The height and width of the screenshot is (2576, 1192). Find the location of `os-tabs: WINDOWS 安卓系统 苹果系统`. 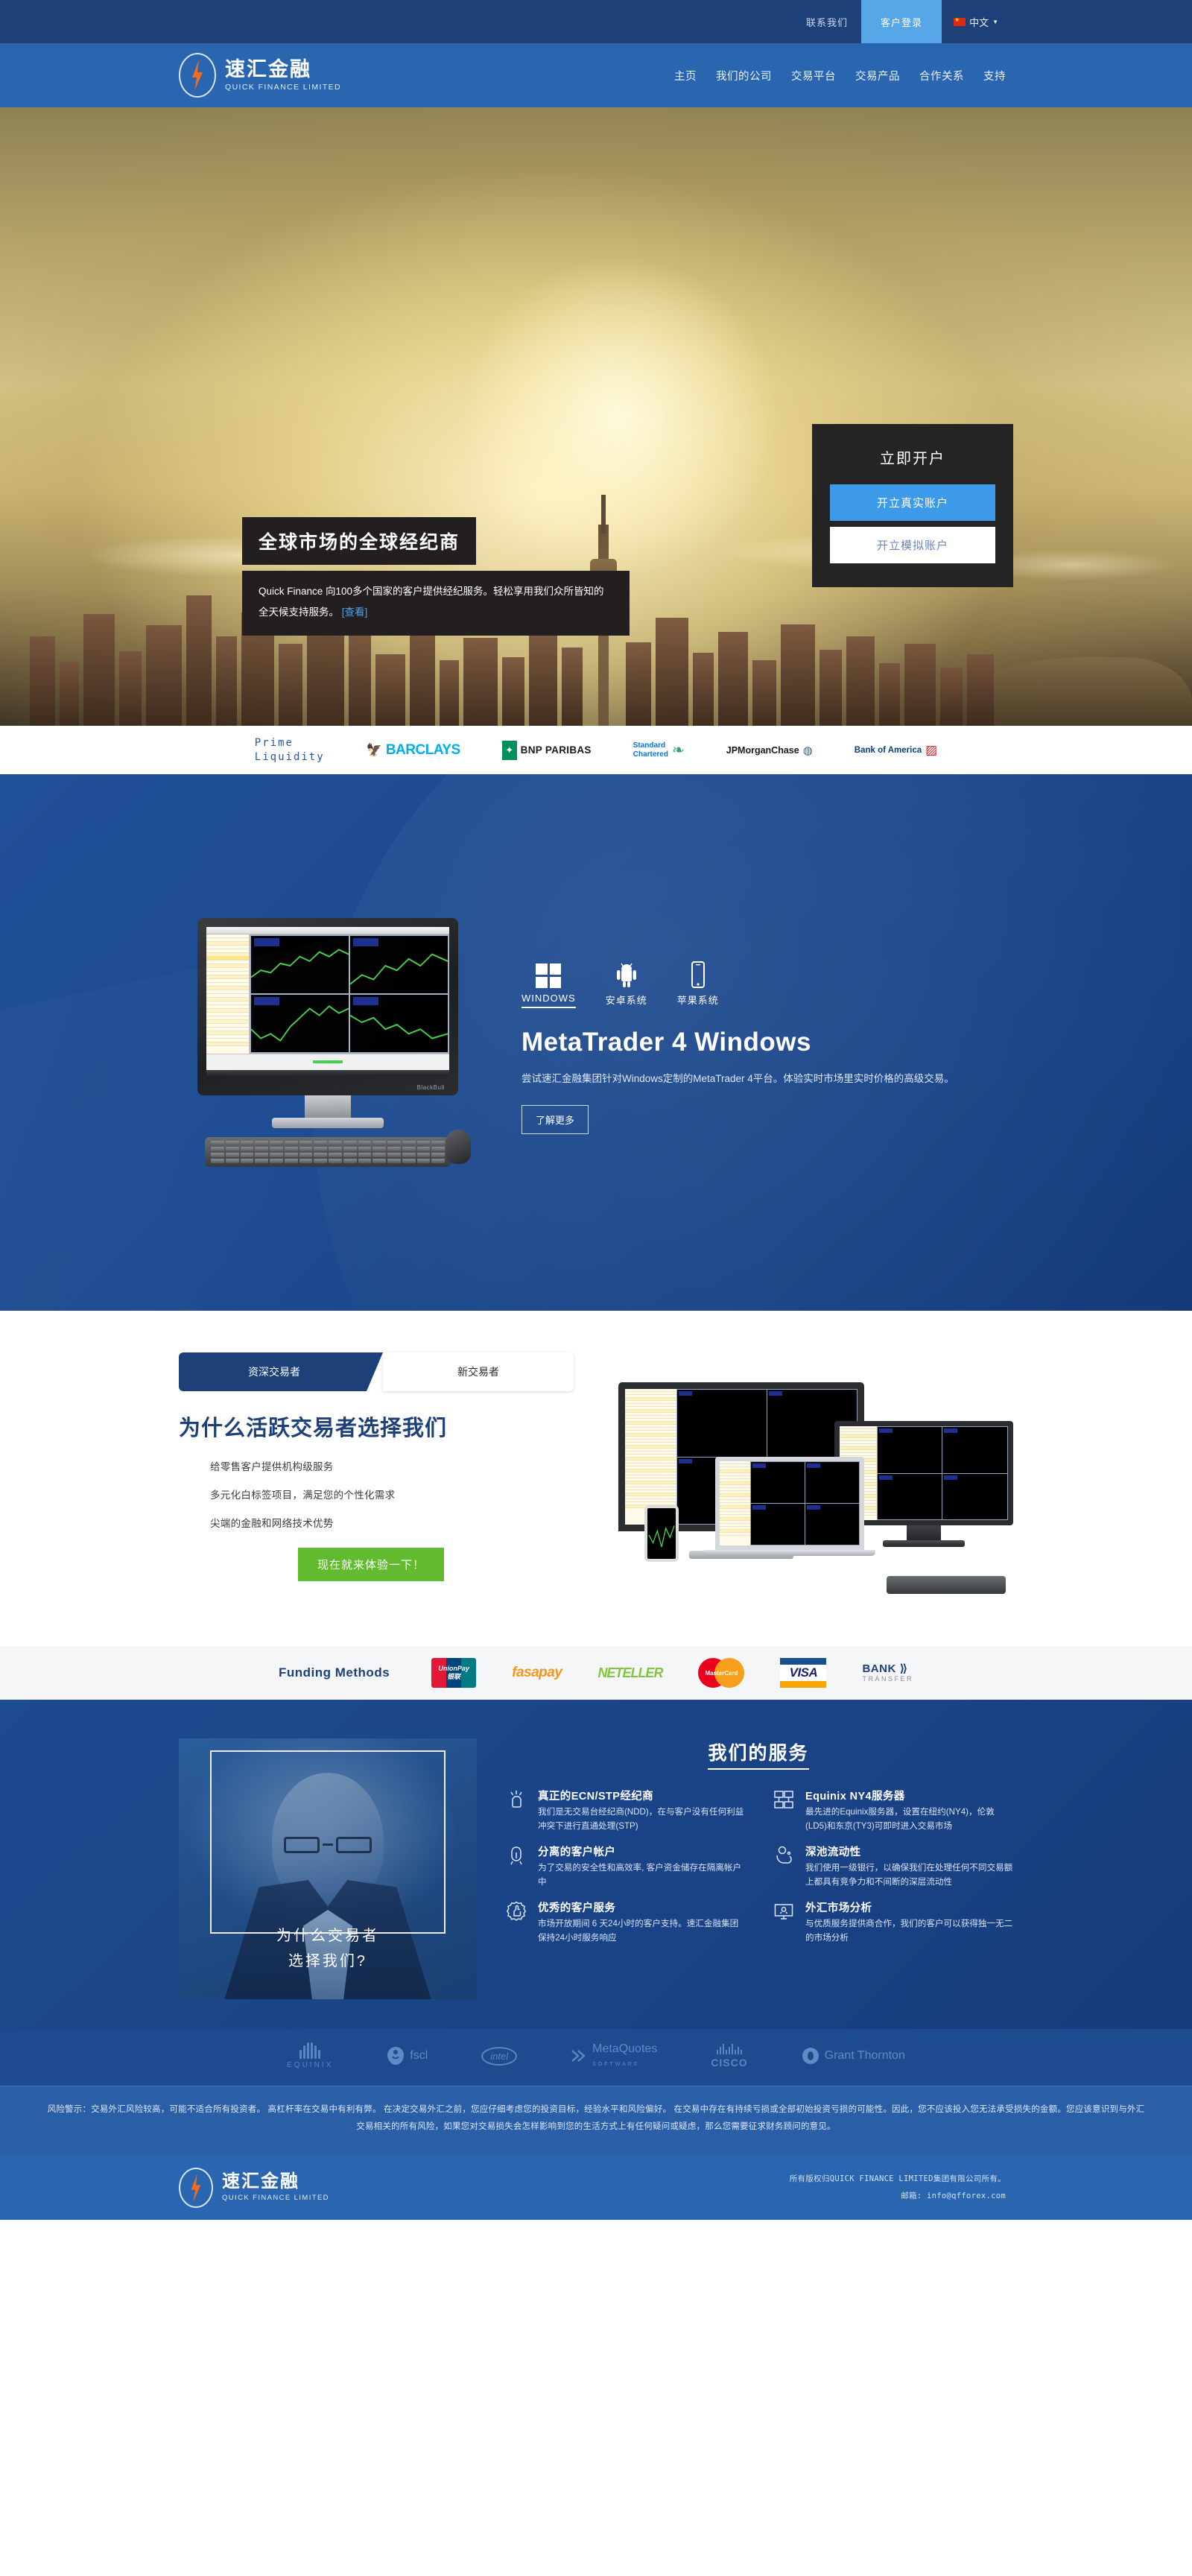

os-tabs: WINDOWS 安卓系统 苹果系统 is located at coordinates (768, 983).